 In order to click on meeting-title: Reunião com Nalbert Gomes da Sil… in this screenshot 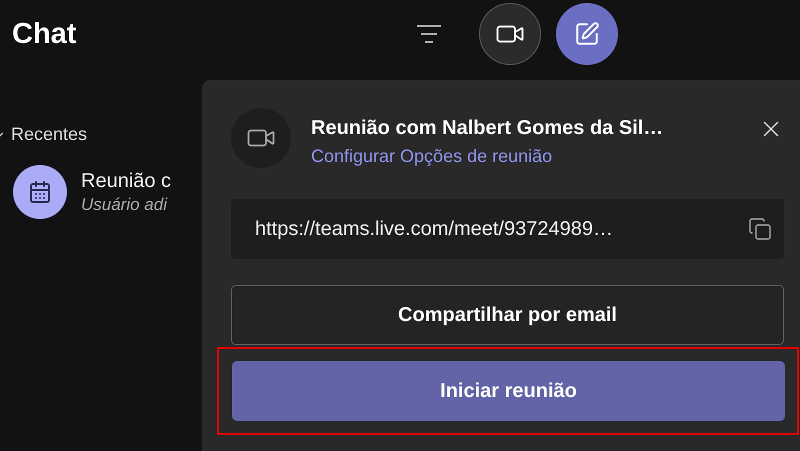, I will do `click(487, 128)`.